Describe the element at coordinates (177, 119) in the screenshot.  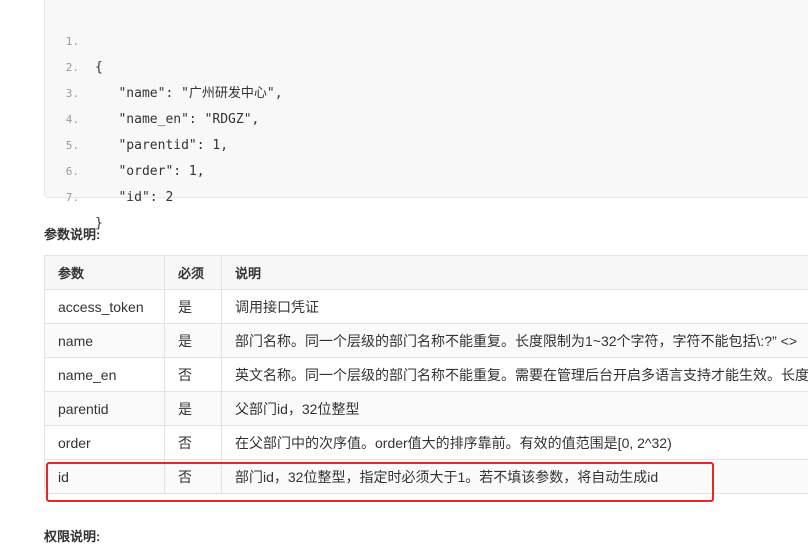
I see `code-text: "name_en": "RDGZ",` at that location.